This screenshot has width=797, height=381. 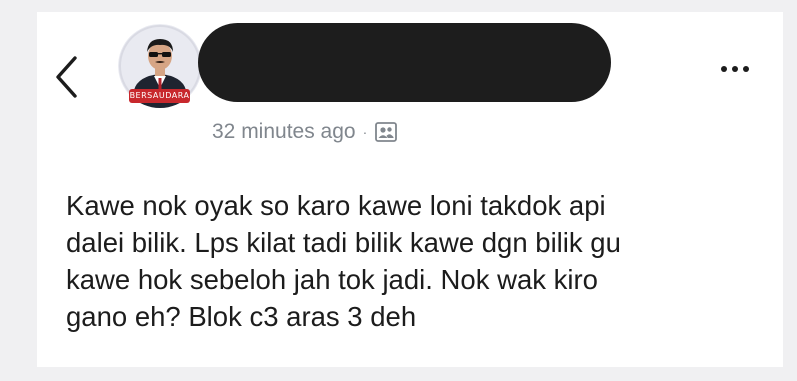 I want to click on author-name-redacted, so click(x=404, y=62).